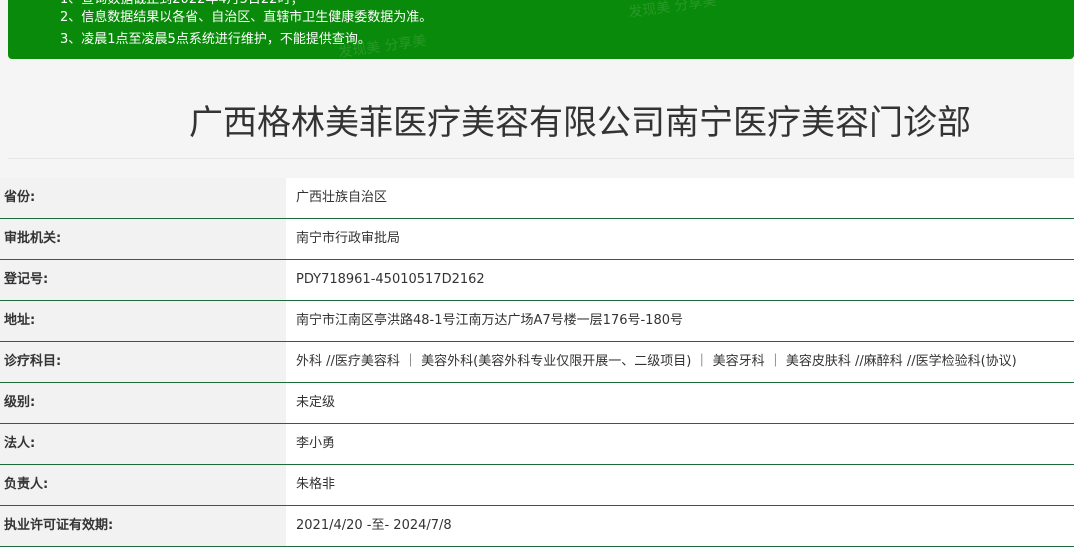 The image size is (1074, 547). Describe the element at coordinates (680, 198) in the screenshot. I see `info-value: 广西壮族自治区` at that location.